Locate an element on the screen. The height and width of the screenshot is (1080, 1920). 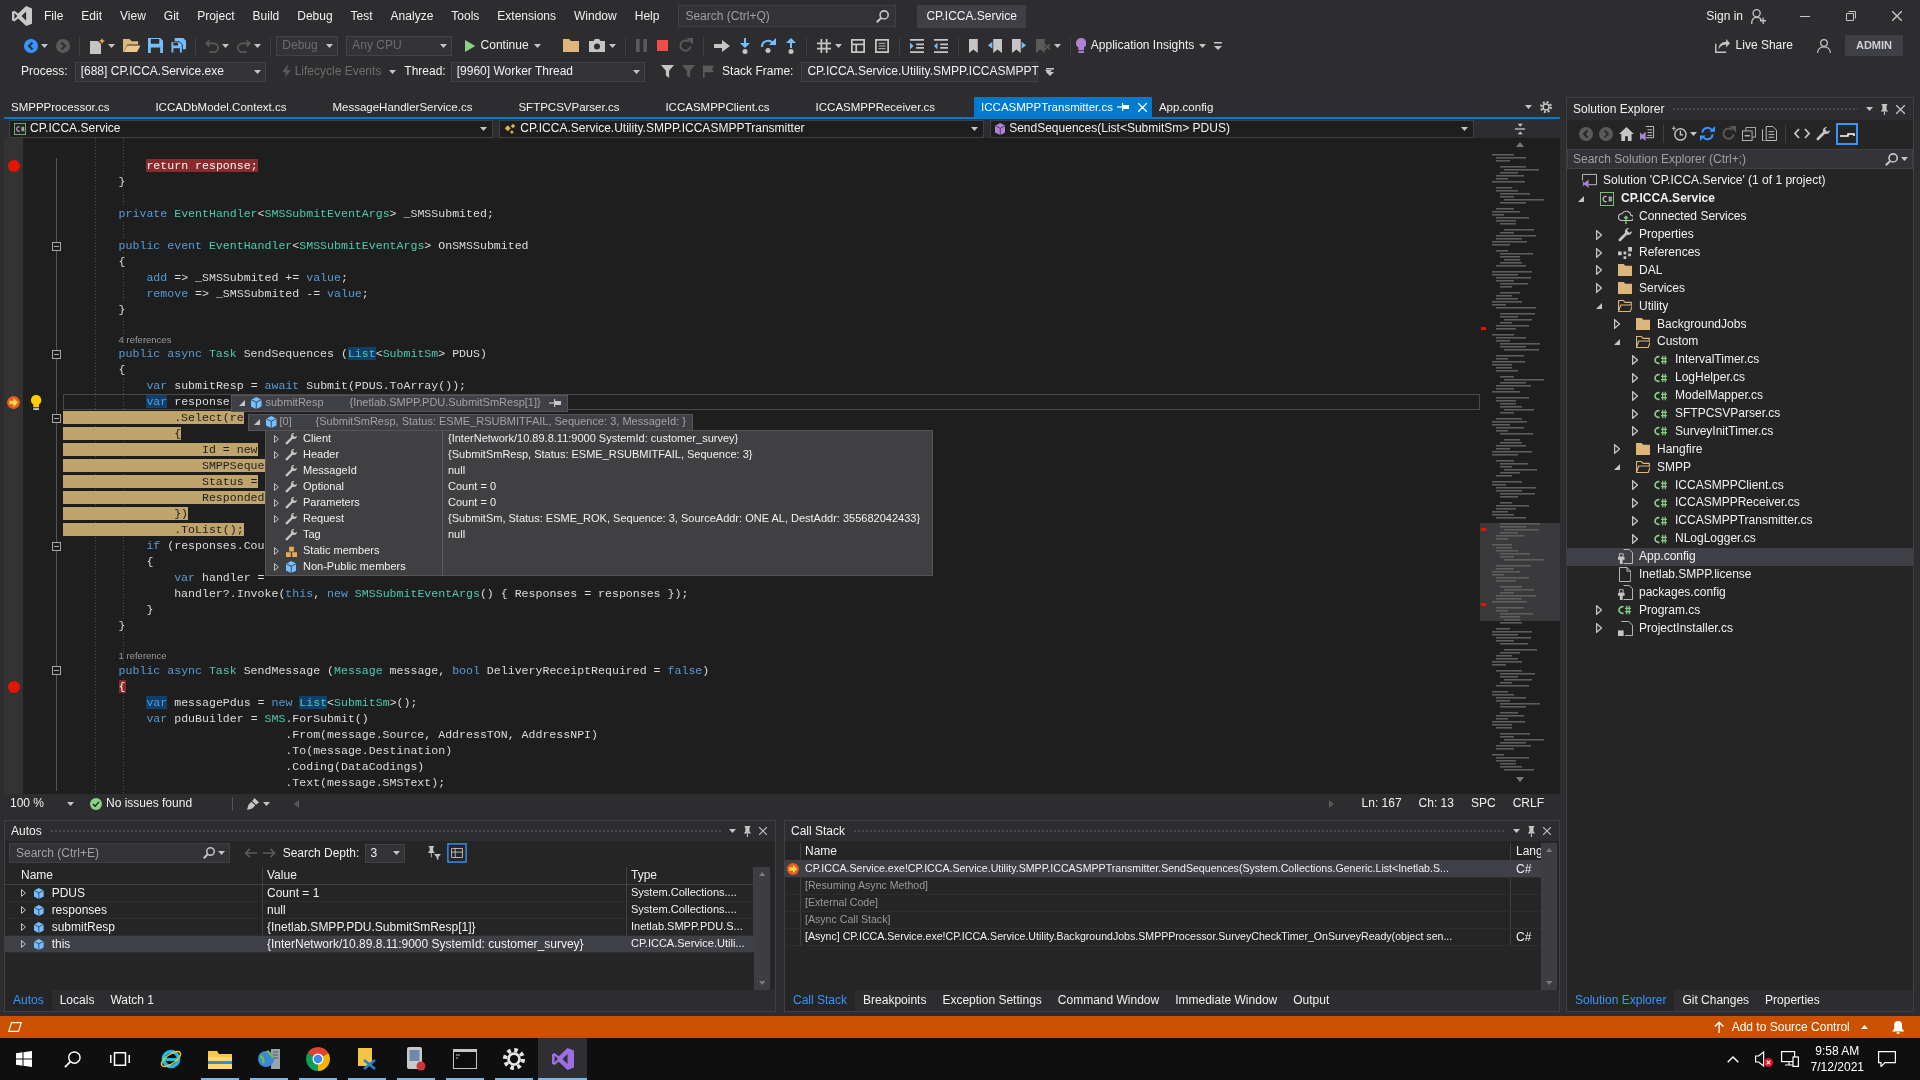
tree-item: ProjectInstaller.cs is located at coordinates (1740, 628).